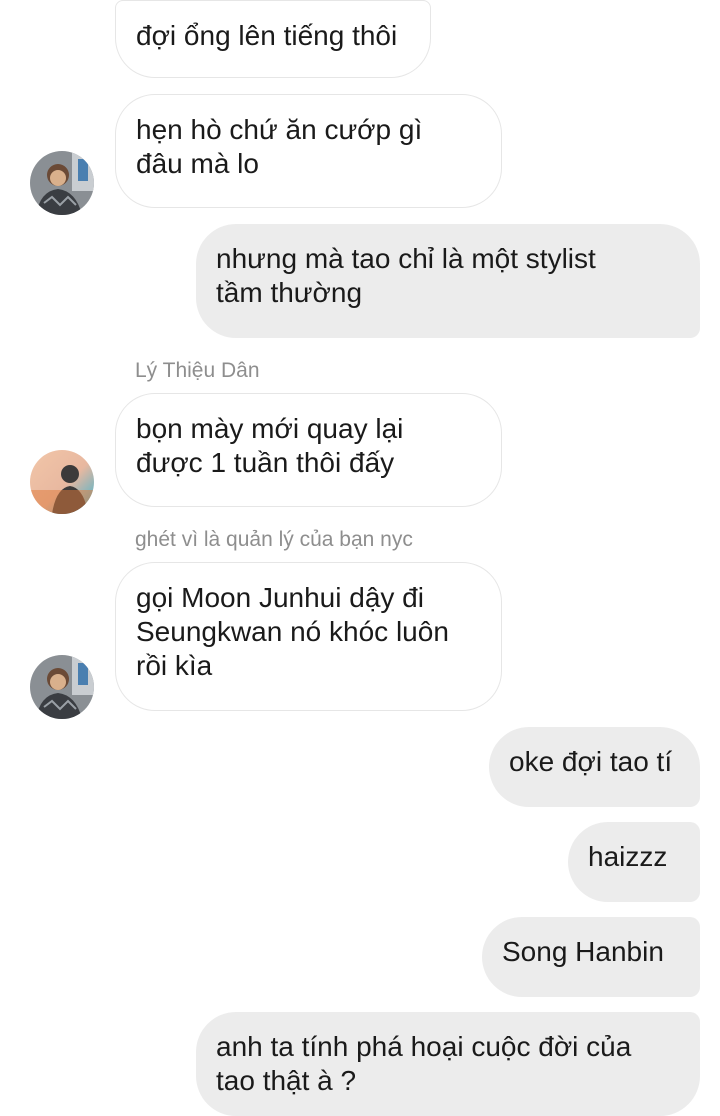 The image size is (720, 1116). Describe the element at coordinates (273, 39) in the screenshot. I see `incoming-message-bubble: đợi ổng lên tiếng thôi` at that location.